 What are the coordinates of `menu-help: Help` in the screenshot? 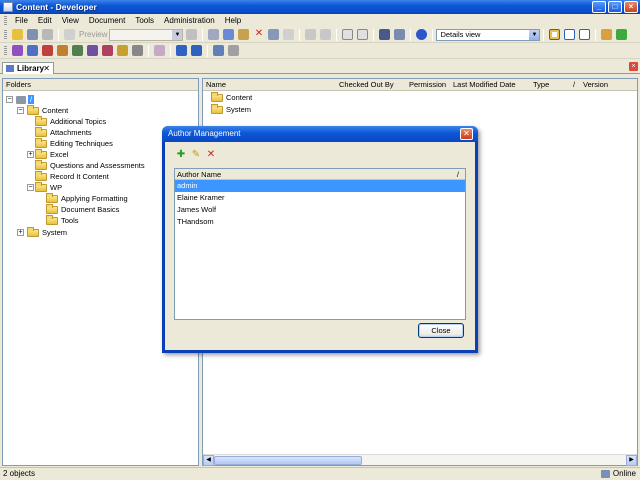 It's located at (233, 20).